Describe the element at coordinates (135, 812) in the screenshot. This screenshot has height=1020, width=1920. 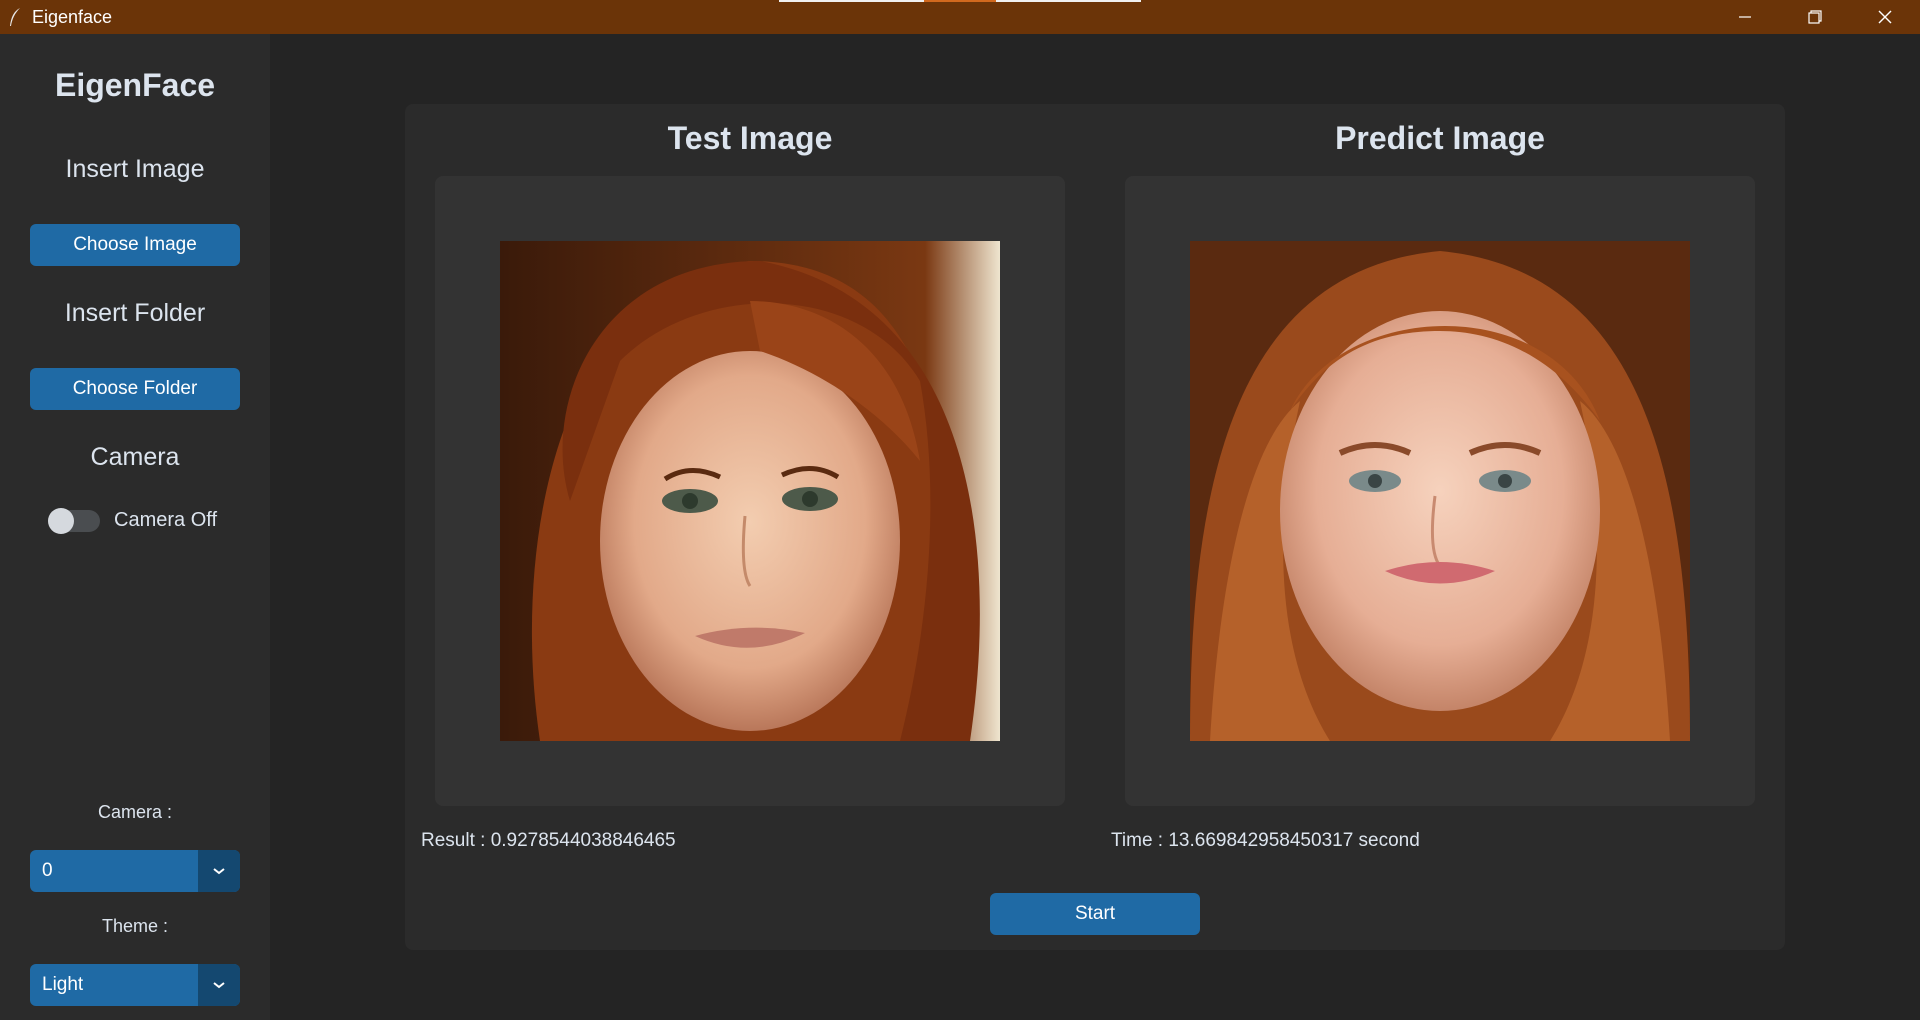
I see `camera-select-label: Camera :` at that location.